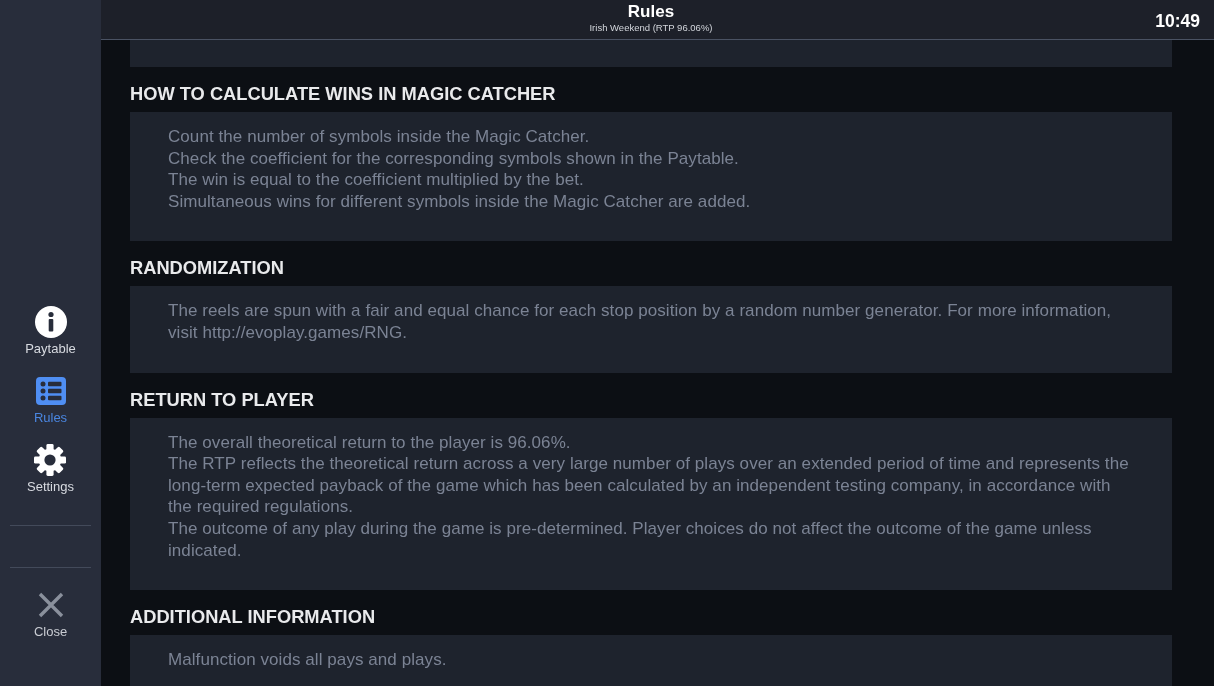  Describe the element at coordinates (370, 442) in the screenshot. I see `rule-text: The overall theoretical return to the player is 96.06%.` at that location.